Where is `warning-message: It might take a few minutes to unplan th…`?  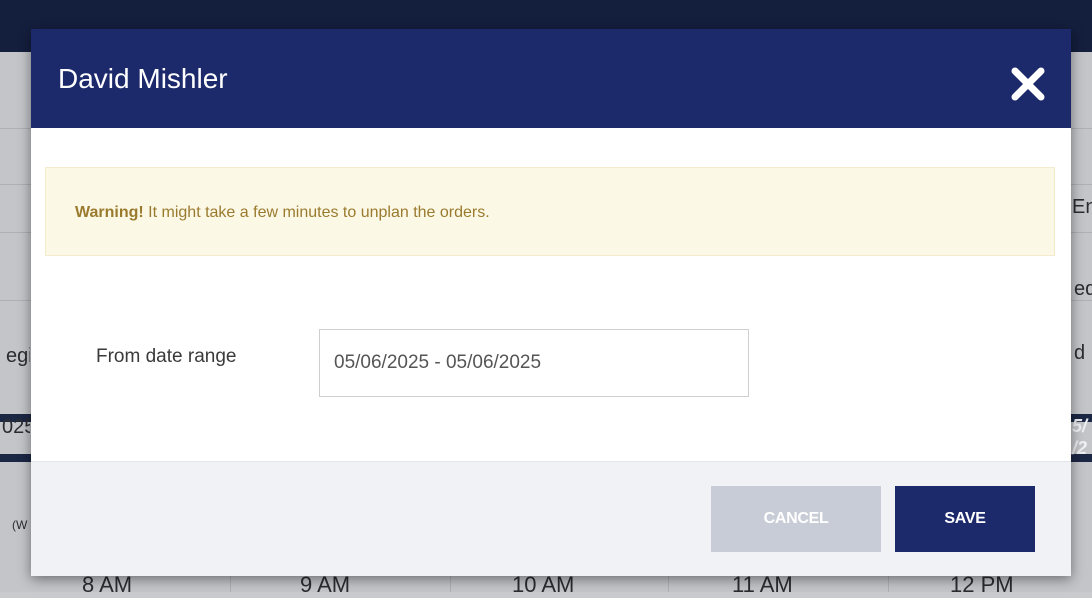 warning-message: It might take a few minutes to unplan th… is located at coordinates (316, 212).